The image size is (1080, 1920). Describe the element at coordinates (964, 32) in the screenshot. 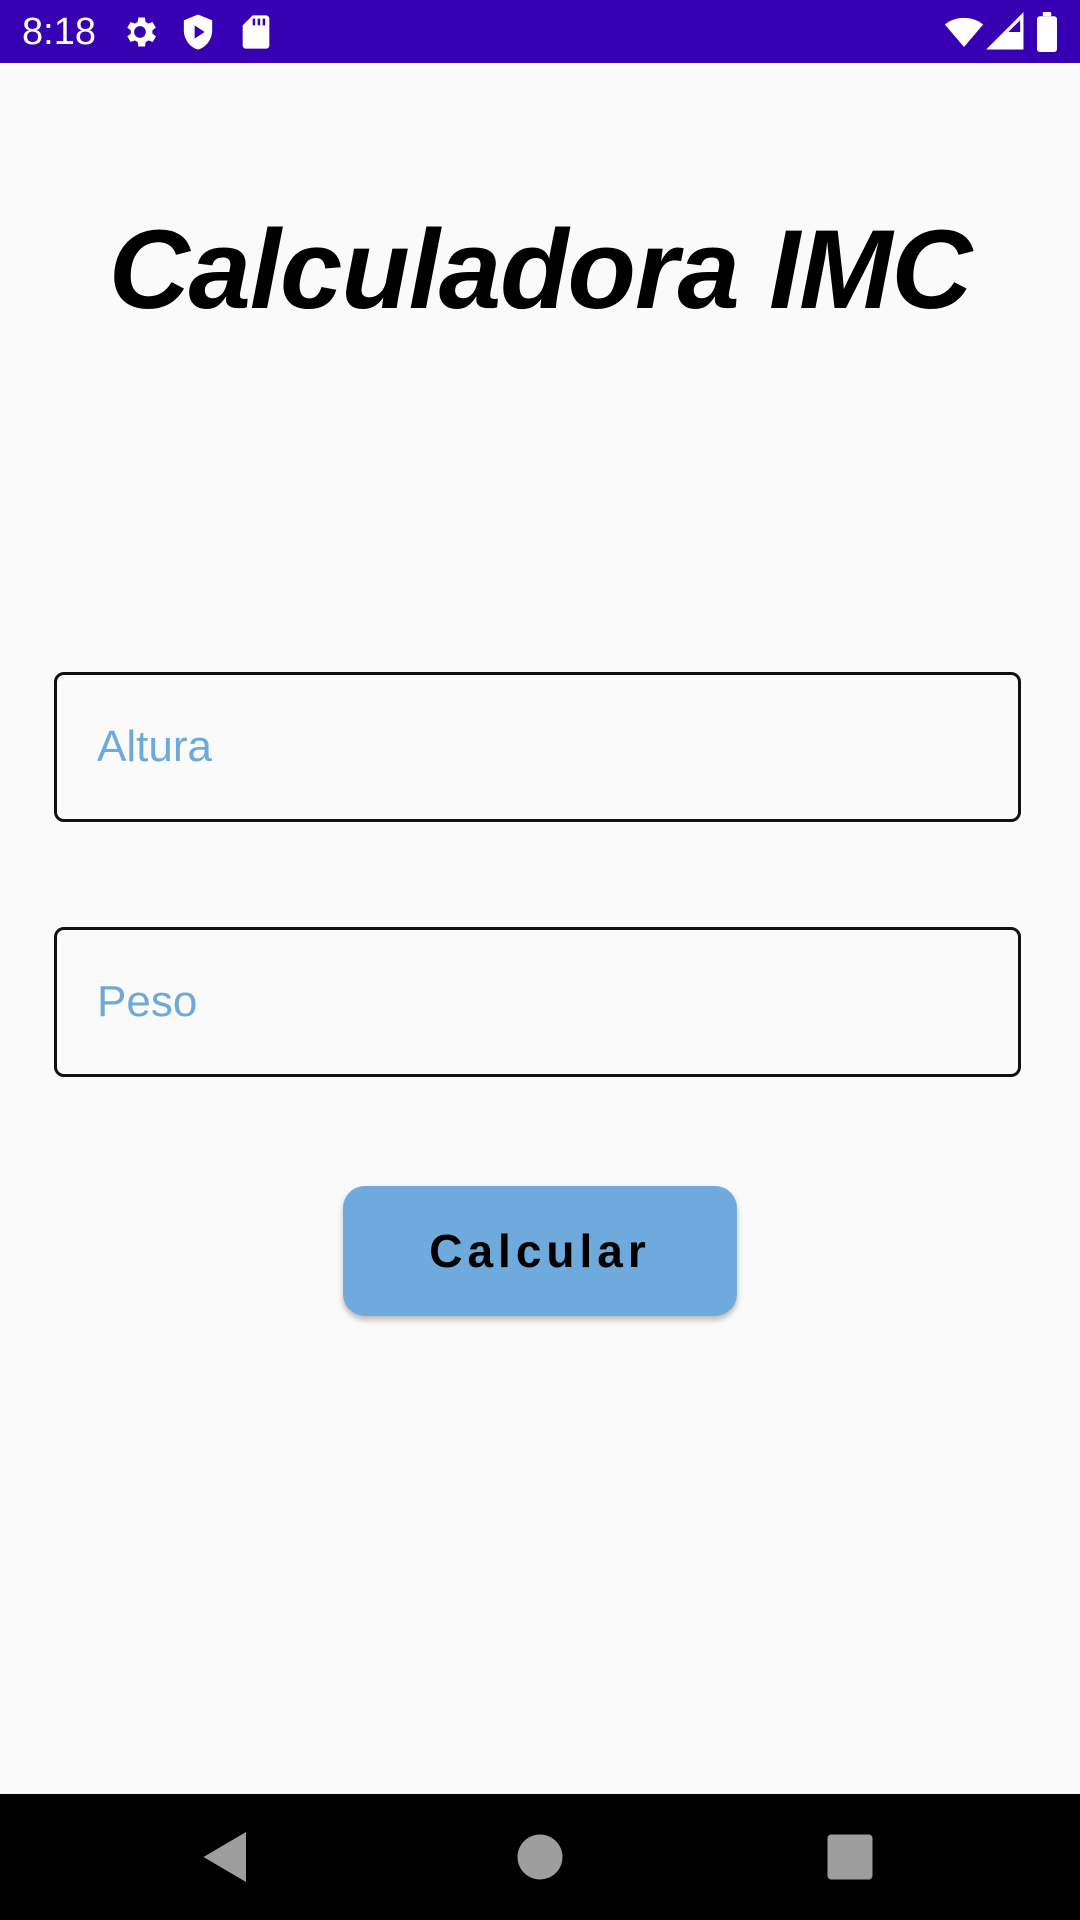

I see `wifi-icon` at that location.